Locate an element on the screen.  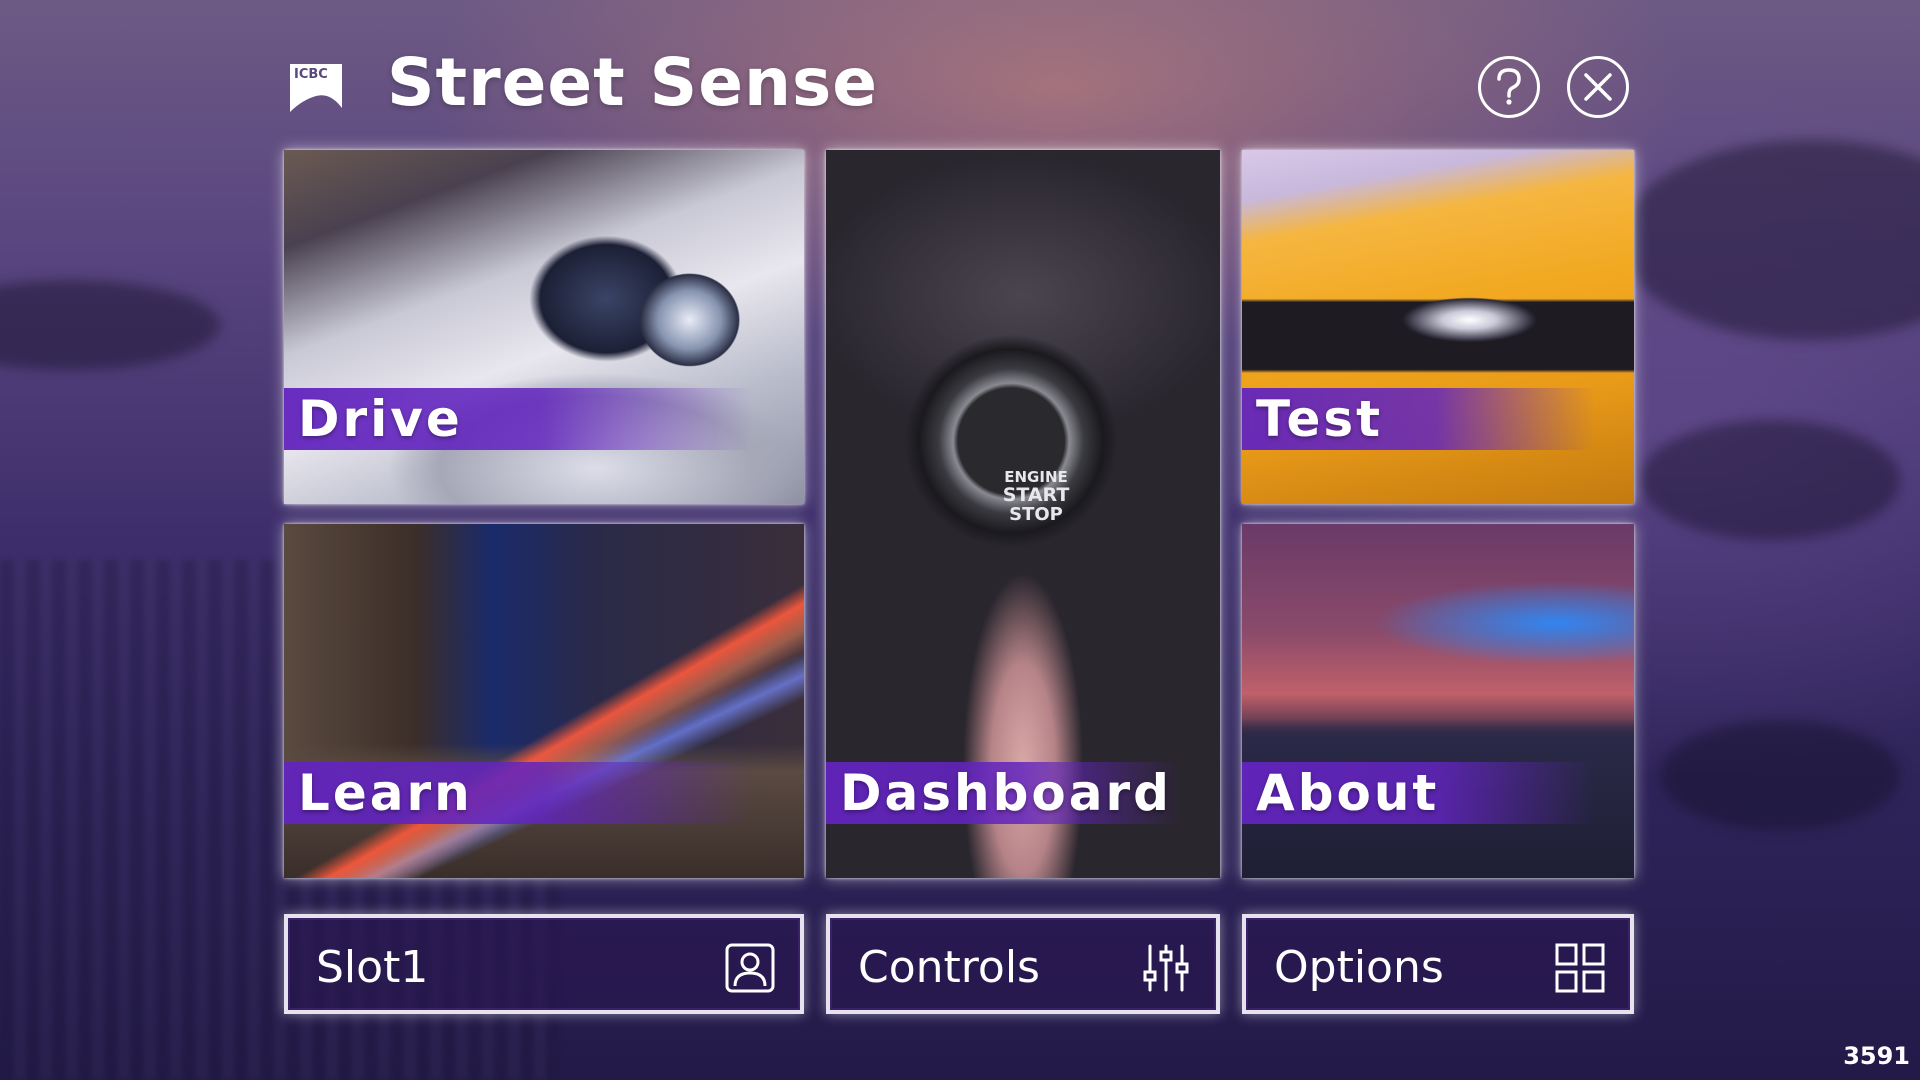
controls-button: Controls is located at coordinates (1023, 964).